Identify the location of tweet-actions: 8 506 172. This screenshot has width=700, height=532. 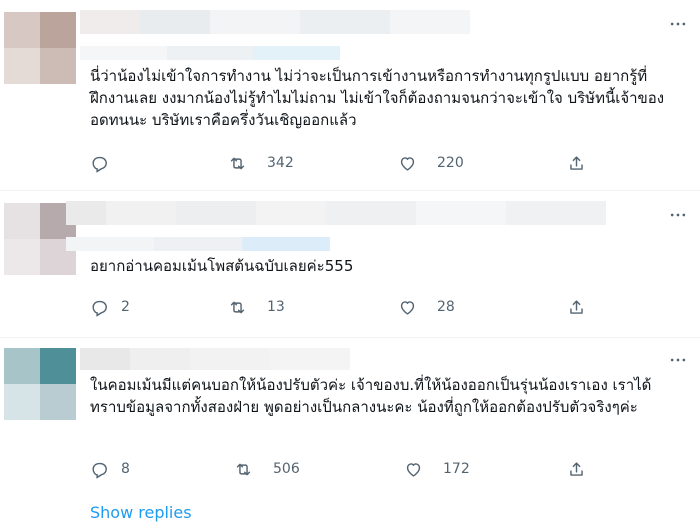
(345, 469).